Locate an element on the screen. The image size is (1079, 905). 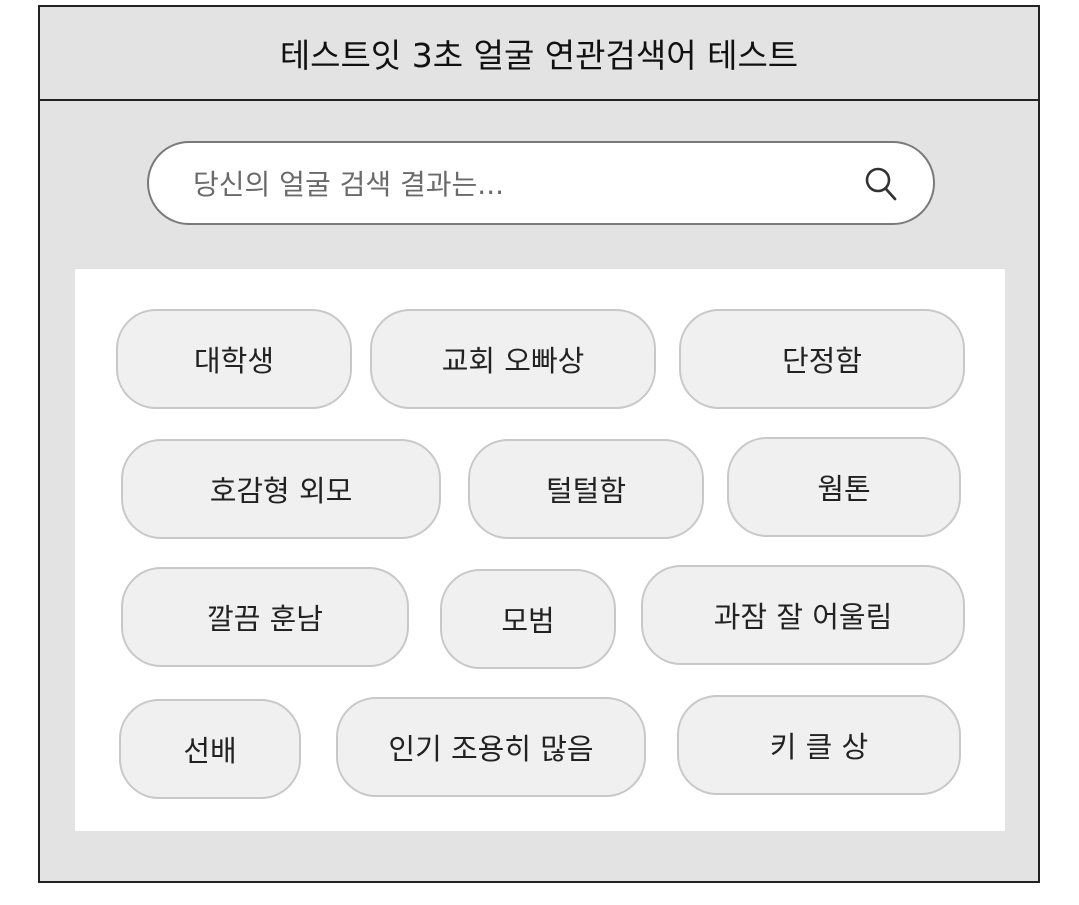
search-icon is located at coordinates (882, 184).